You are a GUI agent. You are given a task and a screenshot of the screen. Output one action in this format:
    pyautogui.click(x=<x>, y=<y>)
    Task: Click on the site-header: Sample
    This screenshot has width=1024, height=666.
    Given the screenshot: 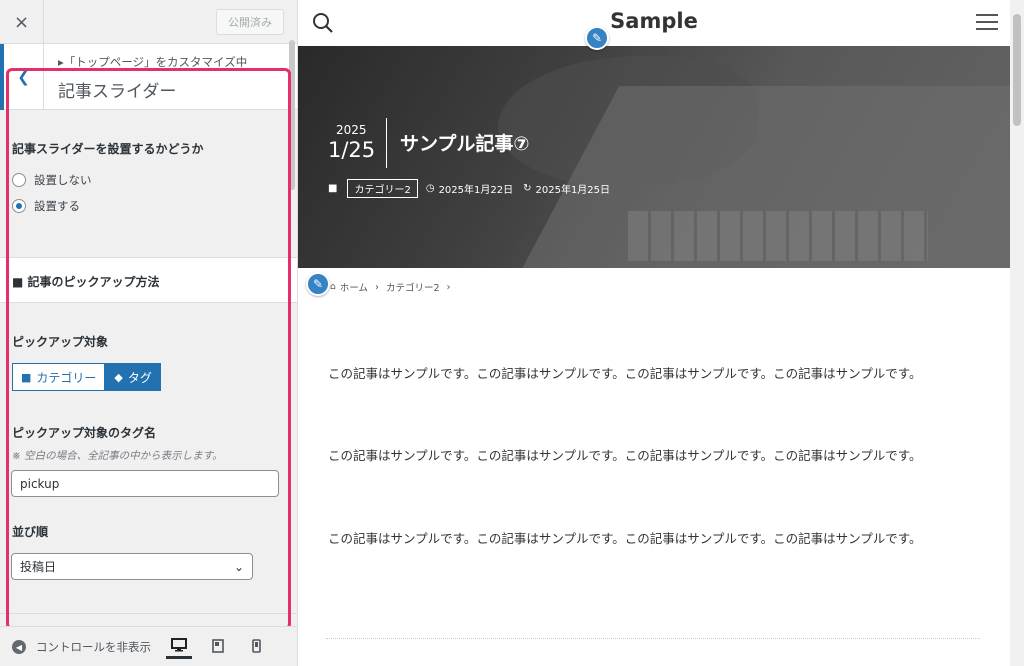 What is the action you would take?
    pyautogui.click(x=661, y=23)
    